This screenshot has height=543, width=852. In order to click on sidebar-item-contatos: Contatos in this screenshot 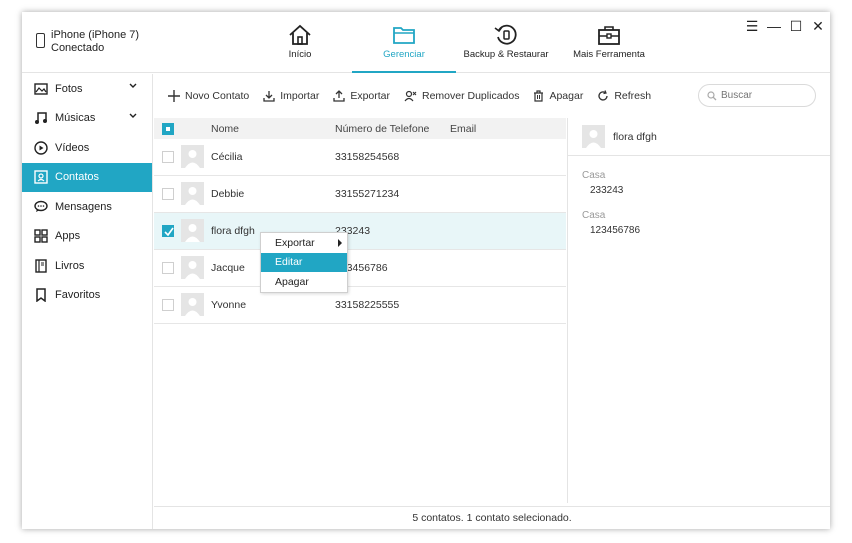, I will do `click(87, 177)`.